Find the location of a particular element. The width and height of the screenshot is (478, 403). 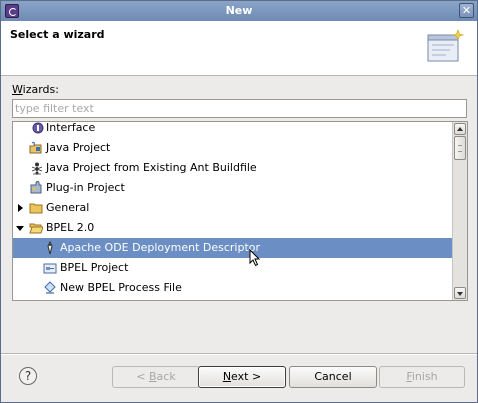

ant-icon is located at coordinates (37, 168).